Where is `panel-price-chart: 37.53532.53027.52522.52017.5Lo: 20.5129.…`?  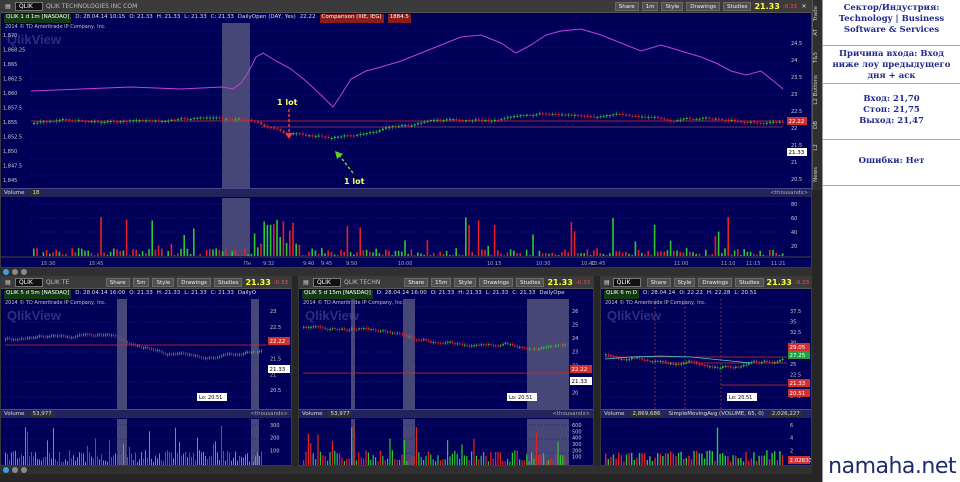 panel-price-chart: 37.53532.53027.52522.52017.5Lo: 20.5129.… is located at coordinates (706, 354).